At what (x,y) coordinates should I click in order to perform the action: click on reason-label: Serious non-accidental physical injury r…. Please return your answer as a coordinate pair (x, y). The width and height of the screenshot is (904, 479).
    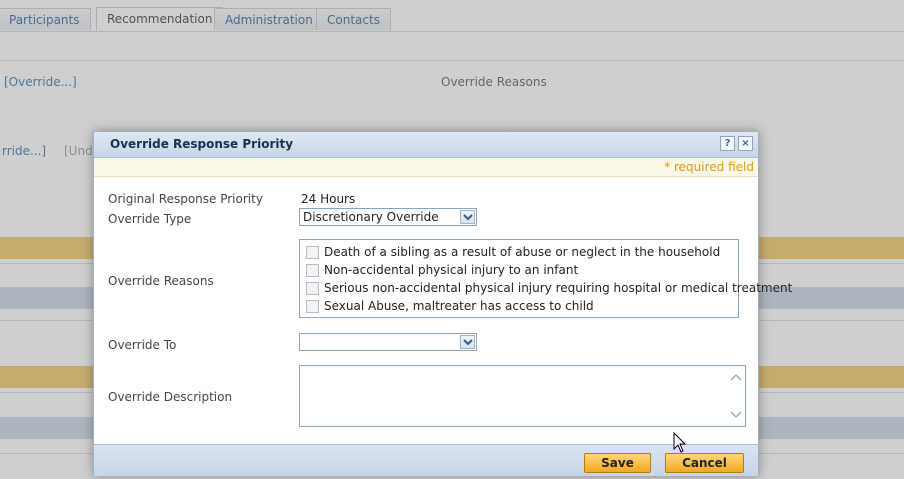
    Looking at the image, I should click on (558, 288).